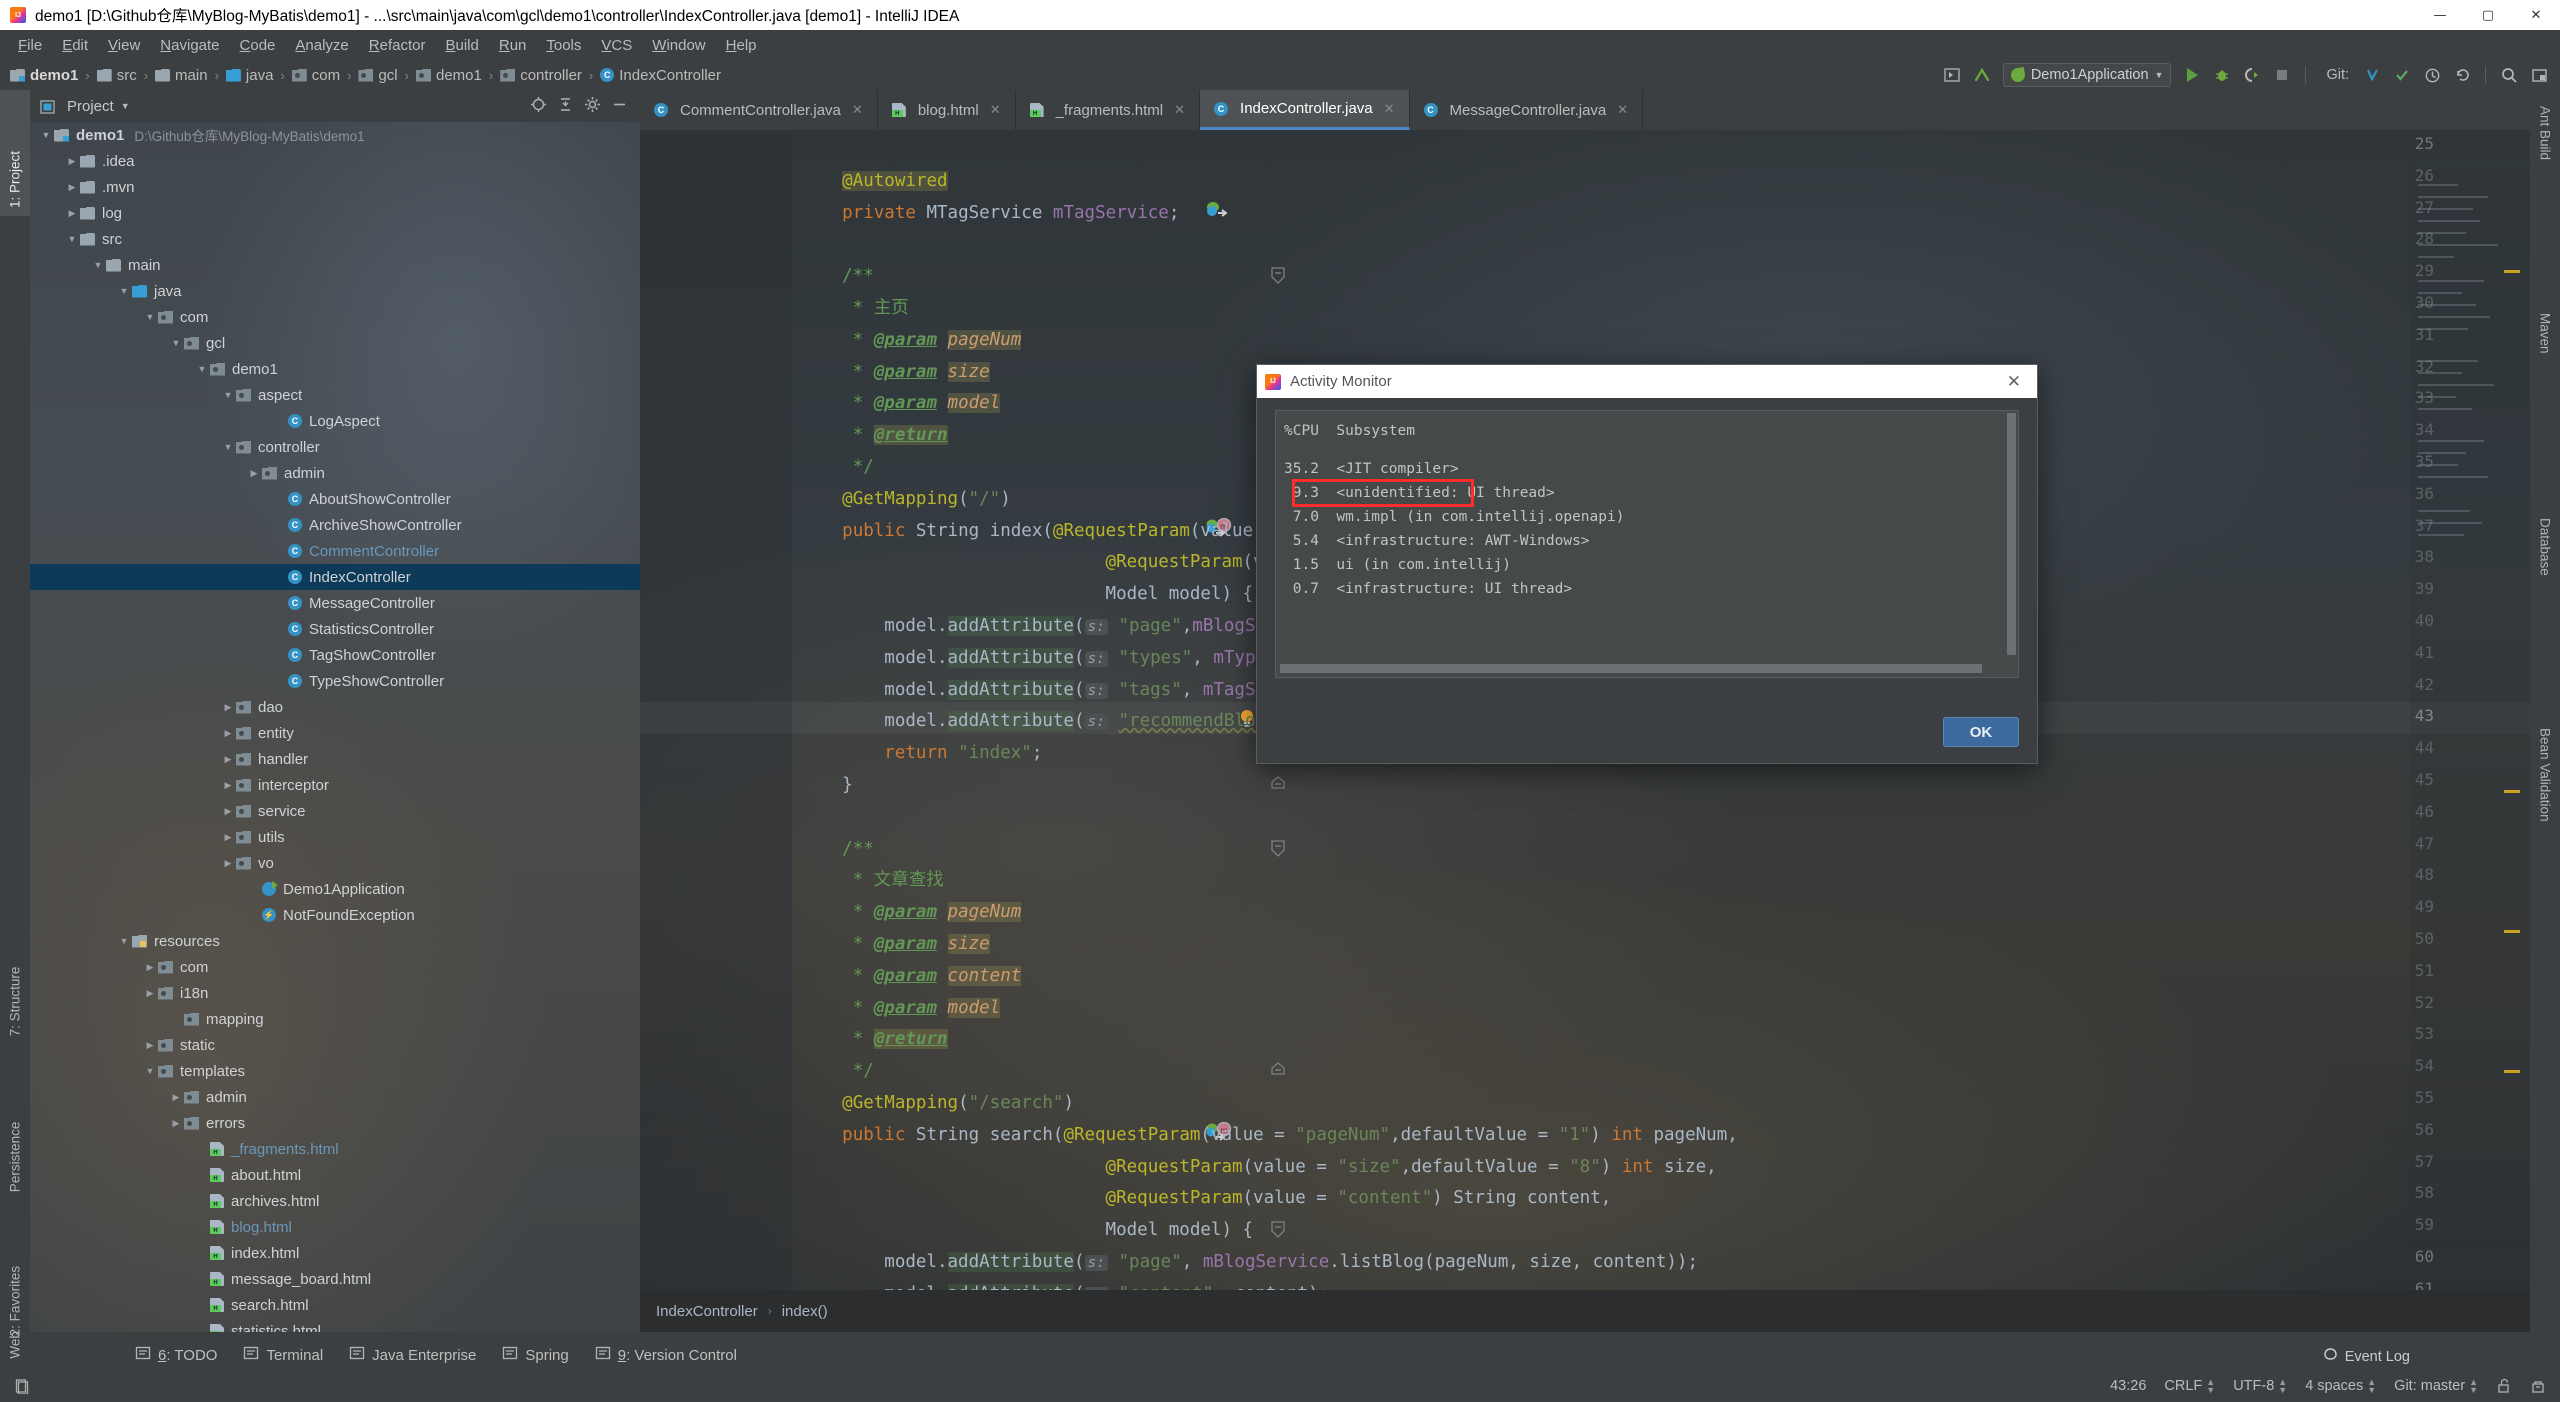 This screenshot has height=1402, width=2560. I want to click on tree-node: ▼ com, so click(335, 317).